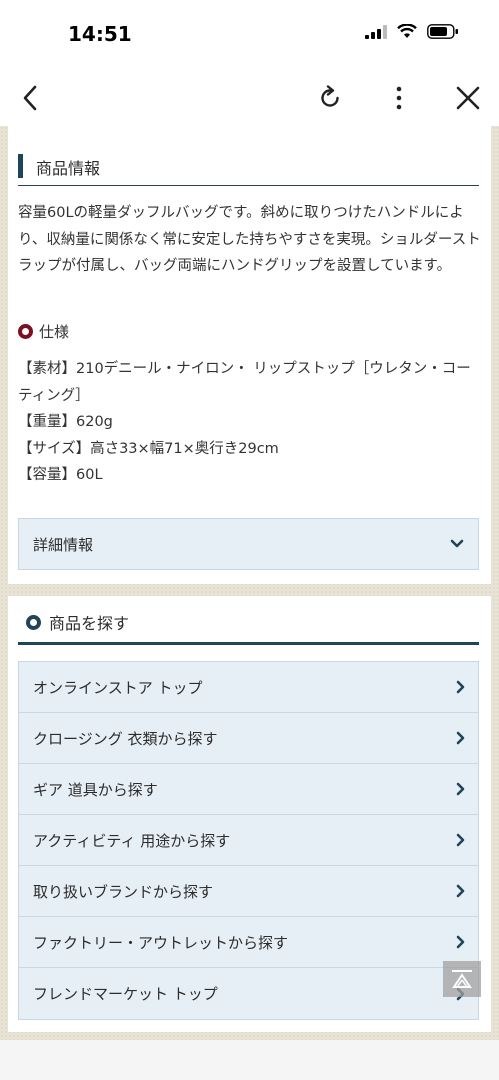  I want to click on spec-size: 【サイズ】高さ33×幅71×奥行き29cm, so click(148, 448).